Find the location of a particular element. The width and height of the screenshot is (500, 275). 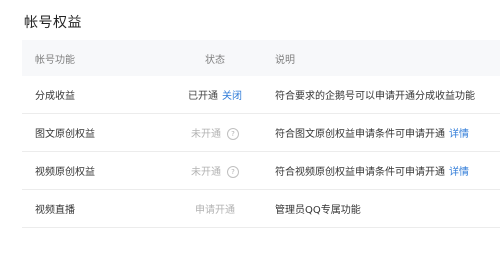

table-row: 视频直播 申请开通 管理员QQ专属功能 is located at coordinates (261, 209).